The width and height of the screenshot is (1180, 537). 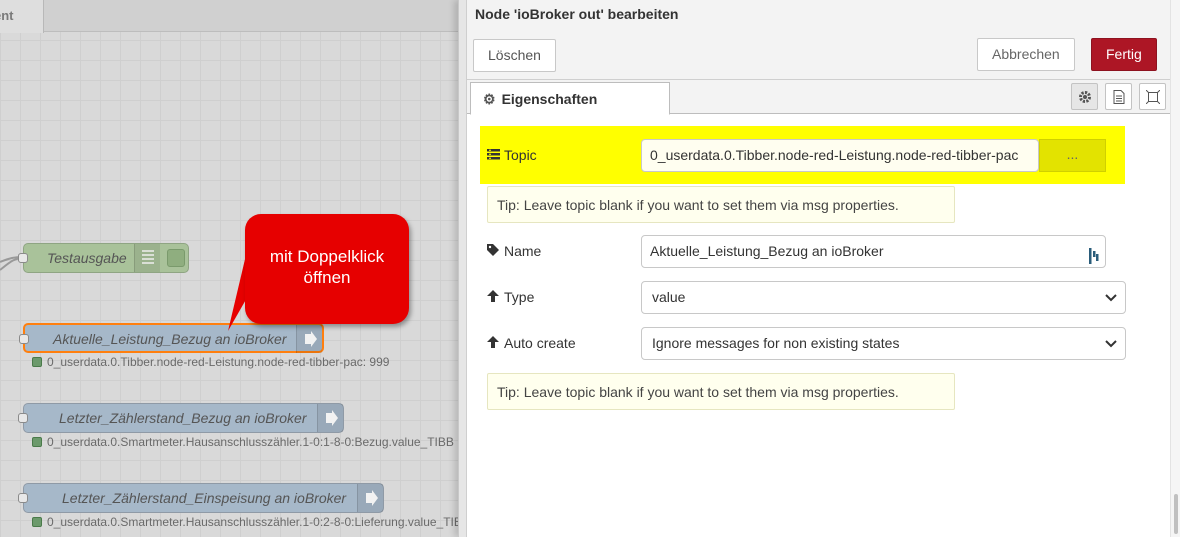 I want to click on debug-toggle-button, so click(x=176, y=258).